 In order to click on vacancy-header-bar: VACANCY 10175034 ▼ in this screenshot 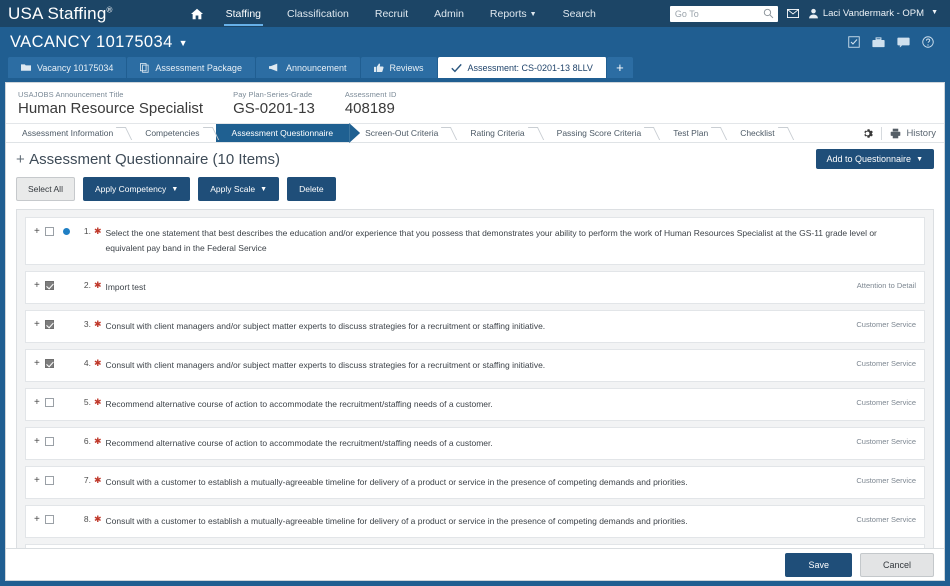, I will do `click(475, 42)`.